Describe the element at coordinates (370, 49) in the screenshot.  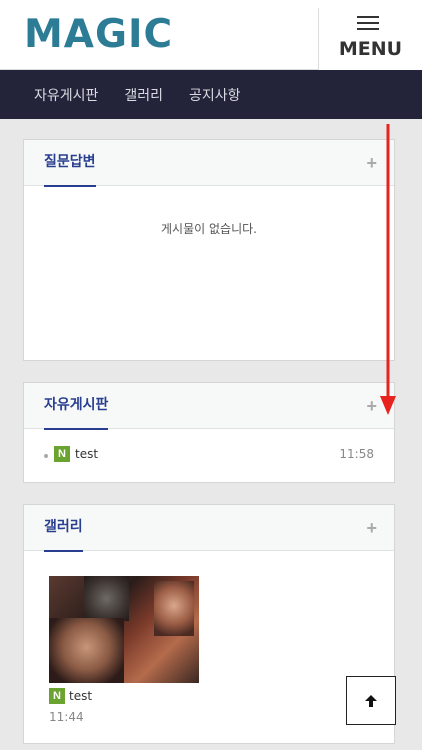
I see `menu-label: MENU` at that location.